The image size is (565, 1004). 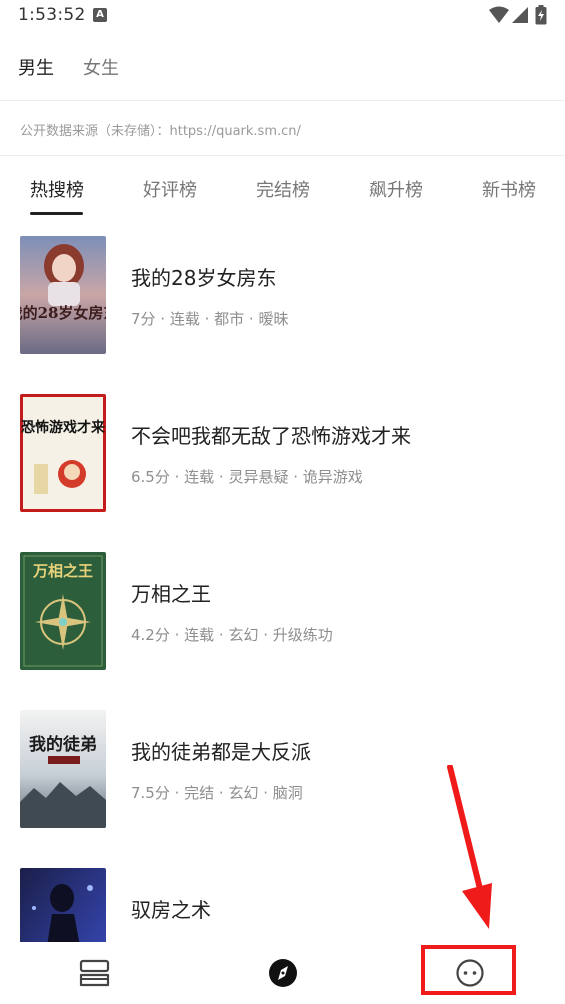 What do you see at coordinates (396, 189) in the screenshot?
I see `tab-rising: 飙升榜` at bounding box center [396, 189].